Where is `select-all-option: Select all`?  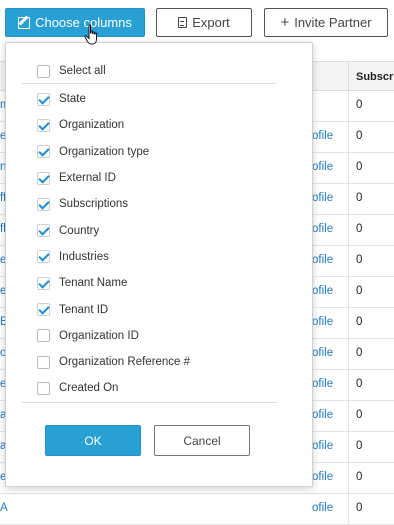 select-all-option: Select all is located at coordinates (149, 71).